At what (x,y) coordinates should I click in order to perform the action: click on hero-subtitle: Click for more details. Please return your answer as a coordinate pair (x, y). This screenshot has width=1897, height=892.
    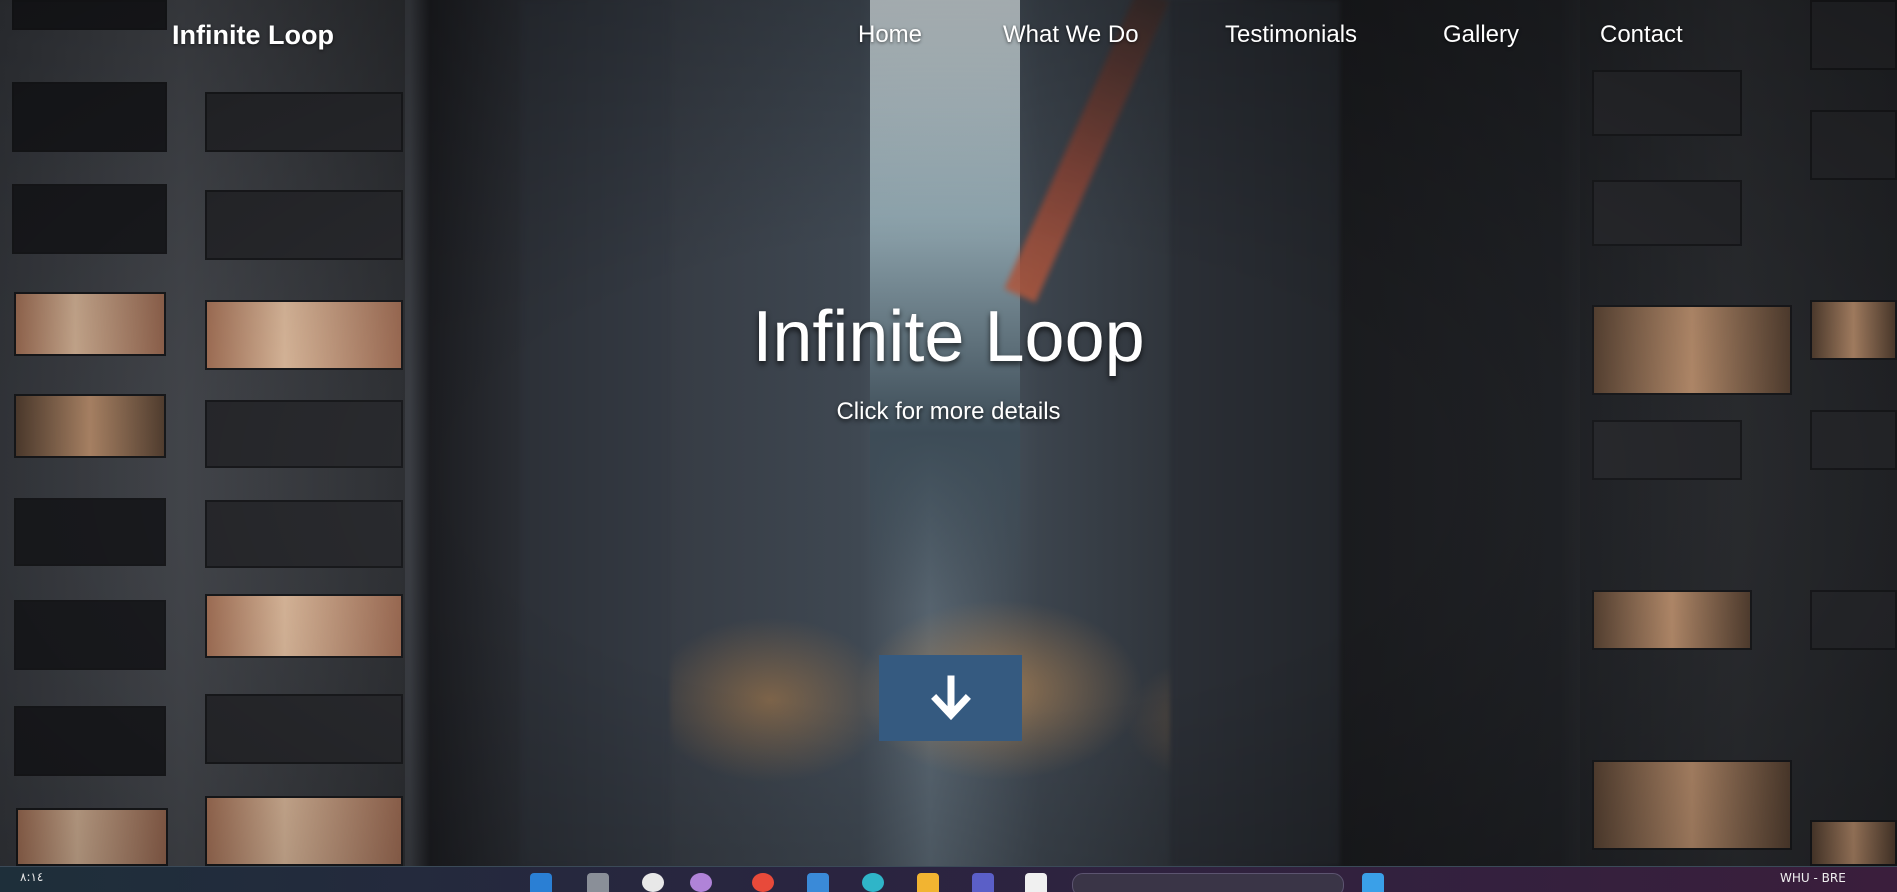
    Looking at the image, I should click on (948, 411).